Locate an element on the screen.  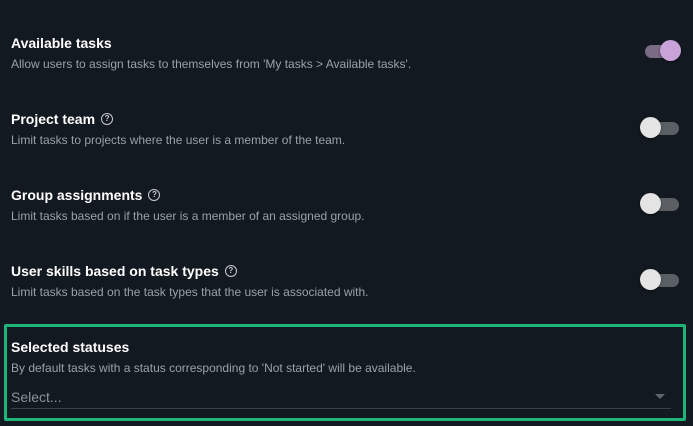
available-tasks-toggle is located at coordinates (662, 51).